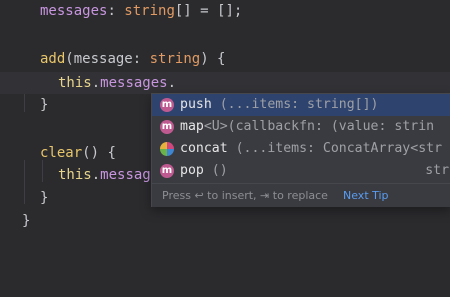 This screenshot has width=450, height=297. What do you see at coordinates (366, 195) in the screenshot?
I see `next-tip-link: Next Tip` at bounding box center [366, 195].